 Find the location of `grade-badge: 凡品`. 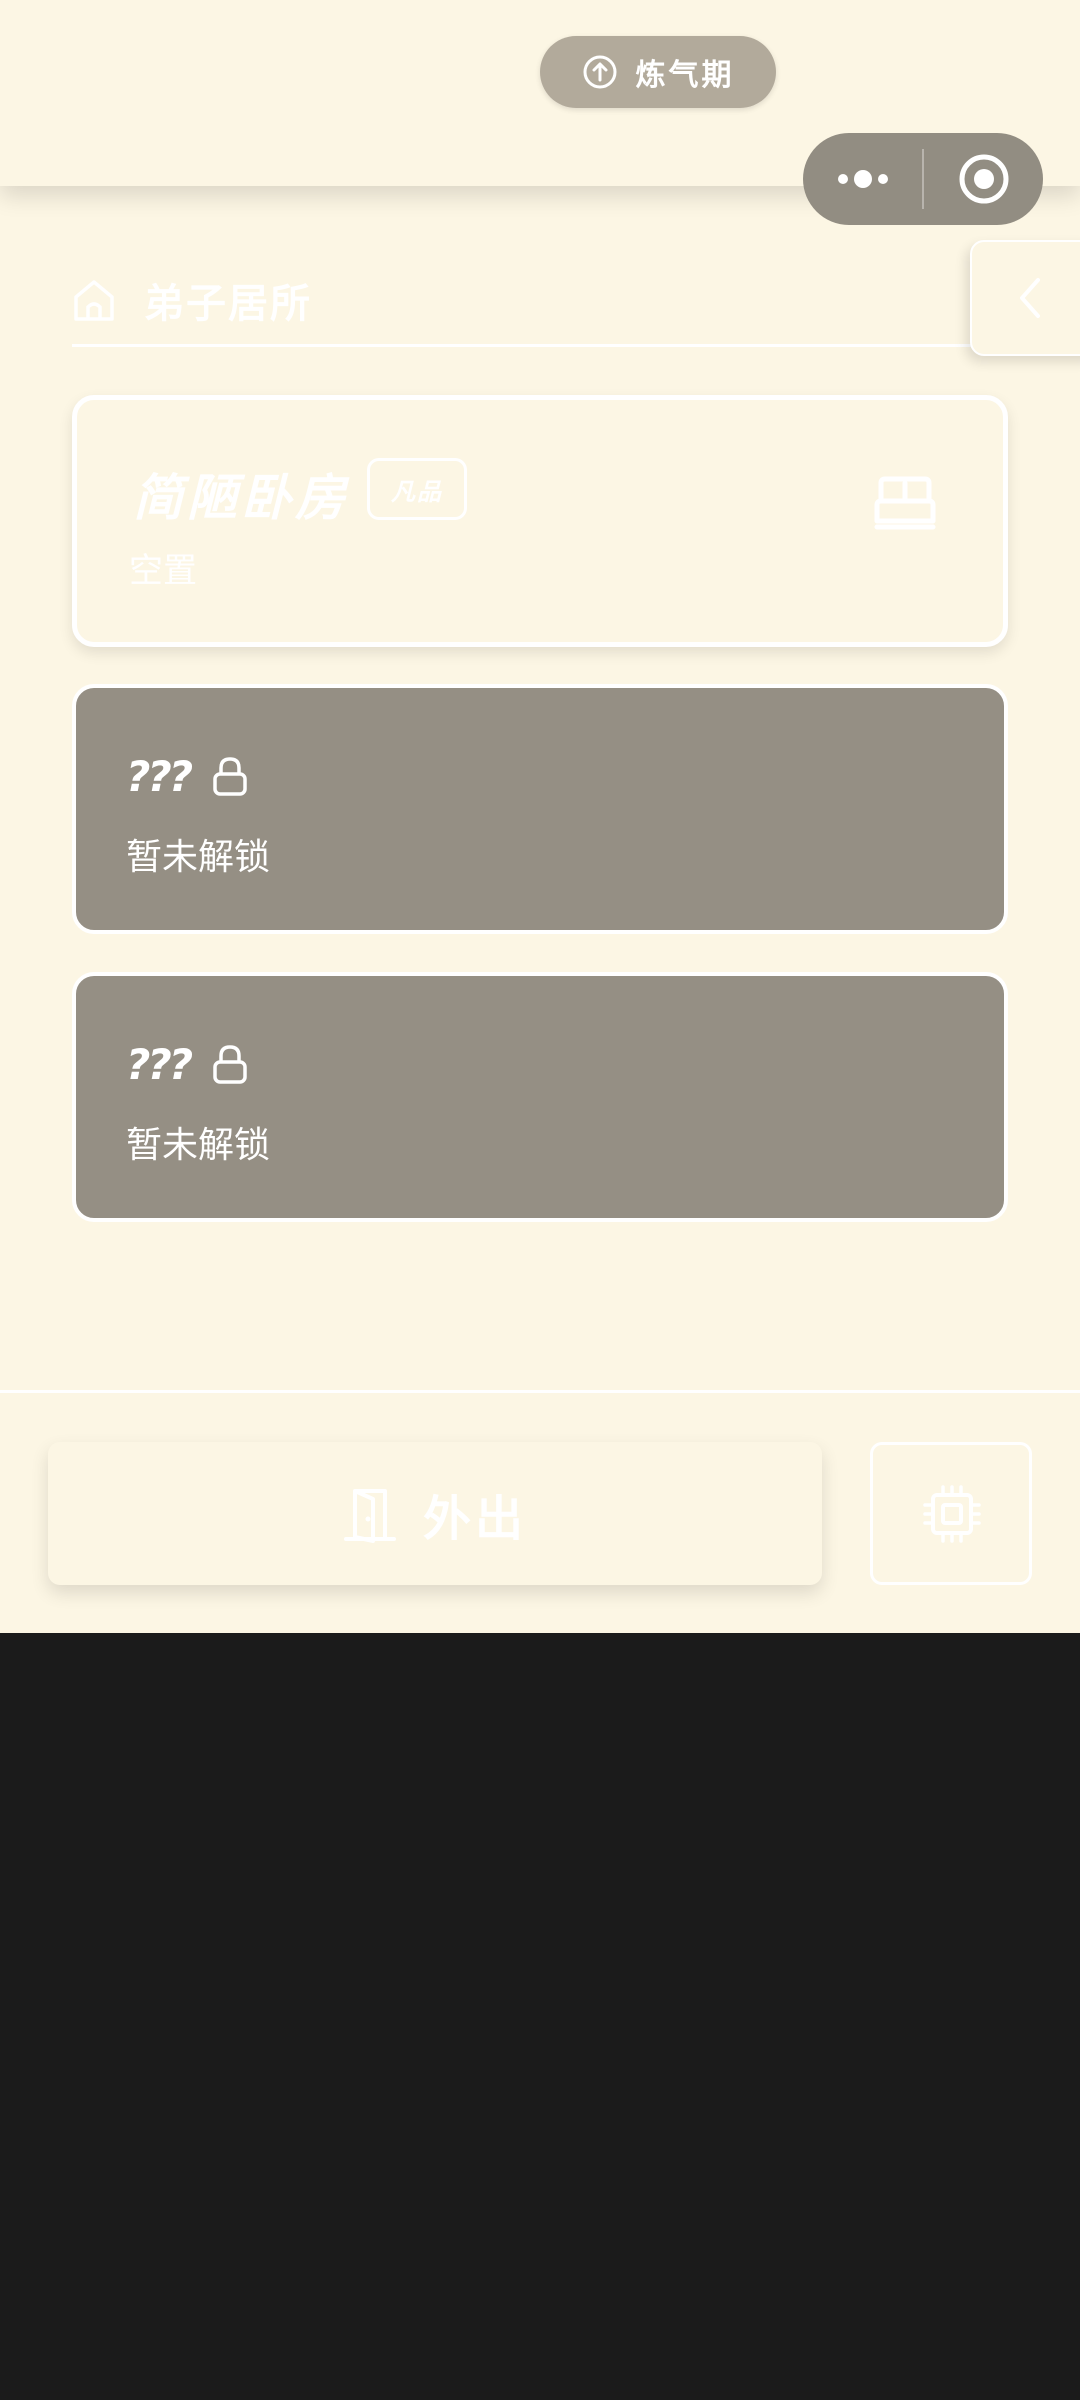

grade-badge: 凡品 is located at coordinates (417, 489).